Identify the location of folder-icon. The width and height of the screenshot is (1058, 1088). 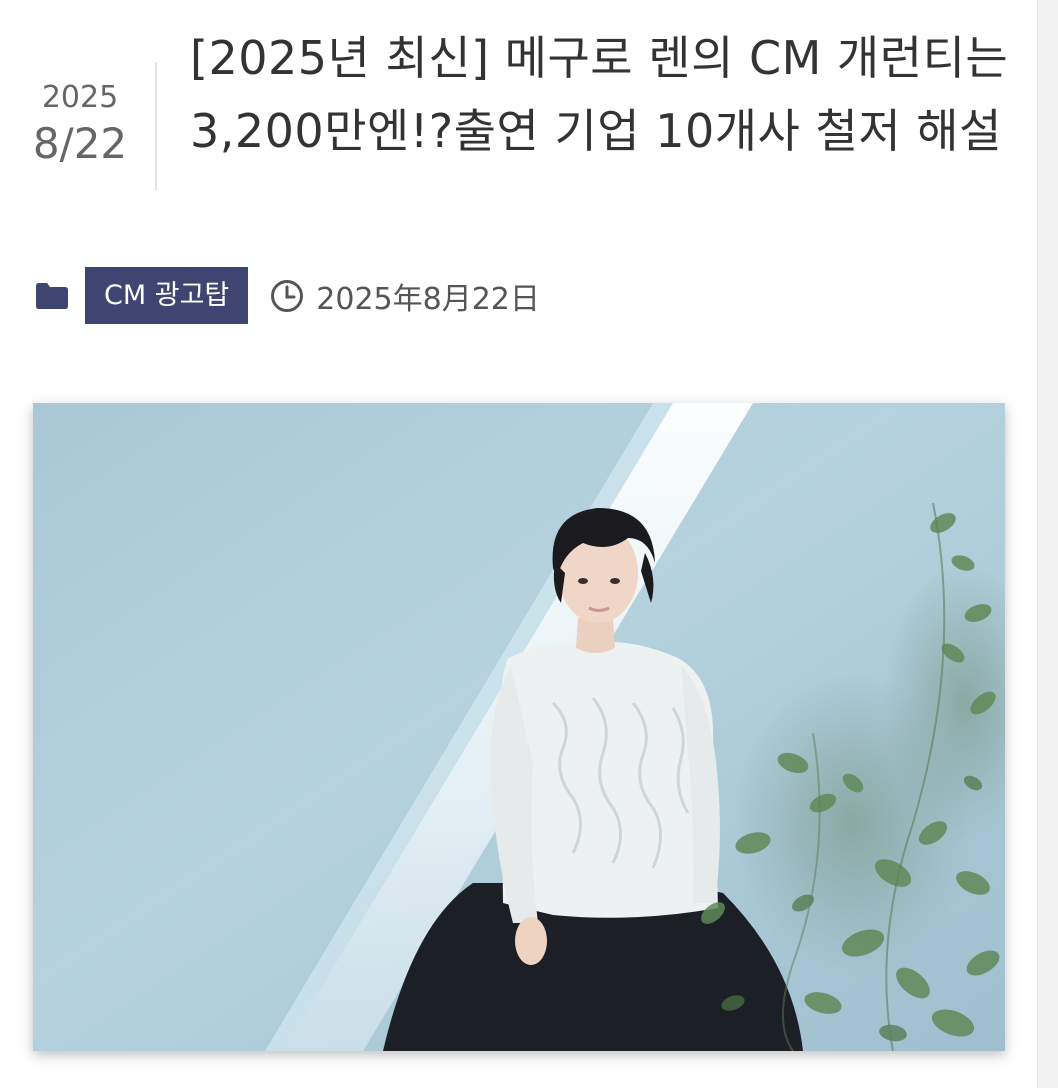
(52, 295).